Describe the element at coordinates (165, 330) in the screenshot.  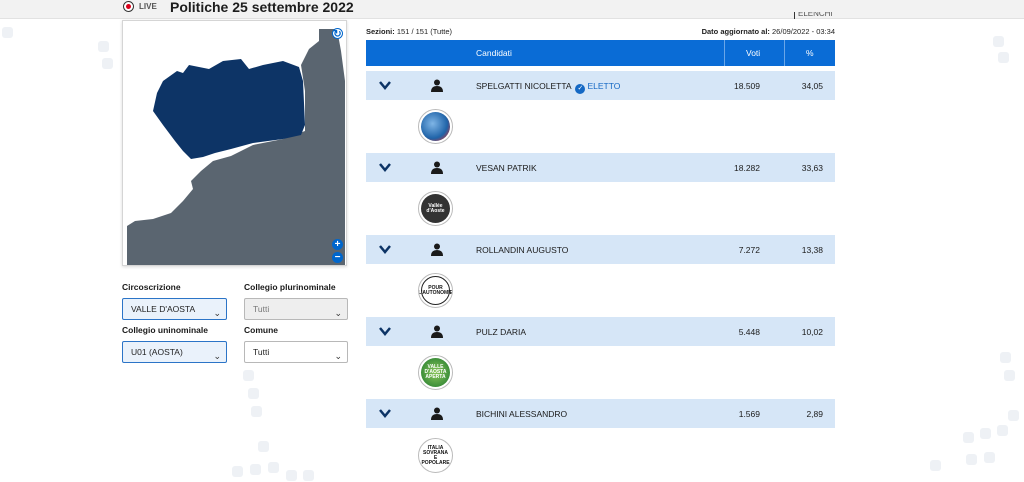
I see `collegio-uninominale-label: Collegio uninominale` at that location.